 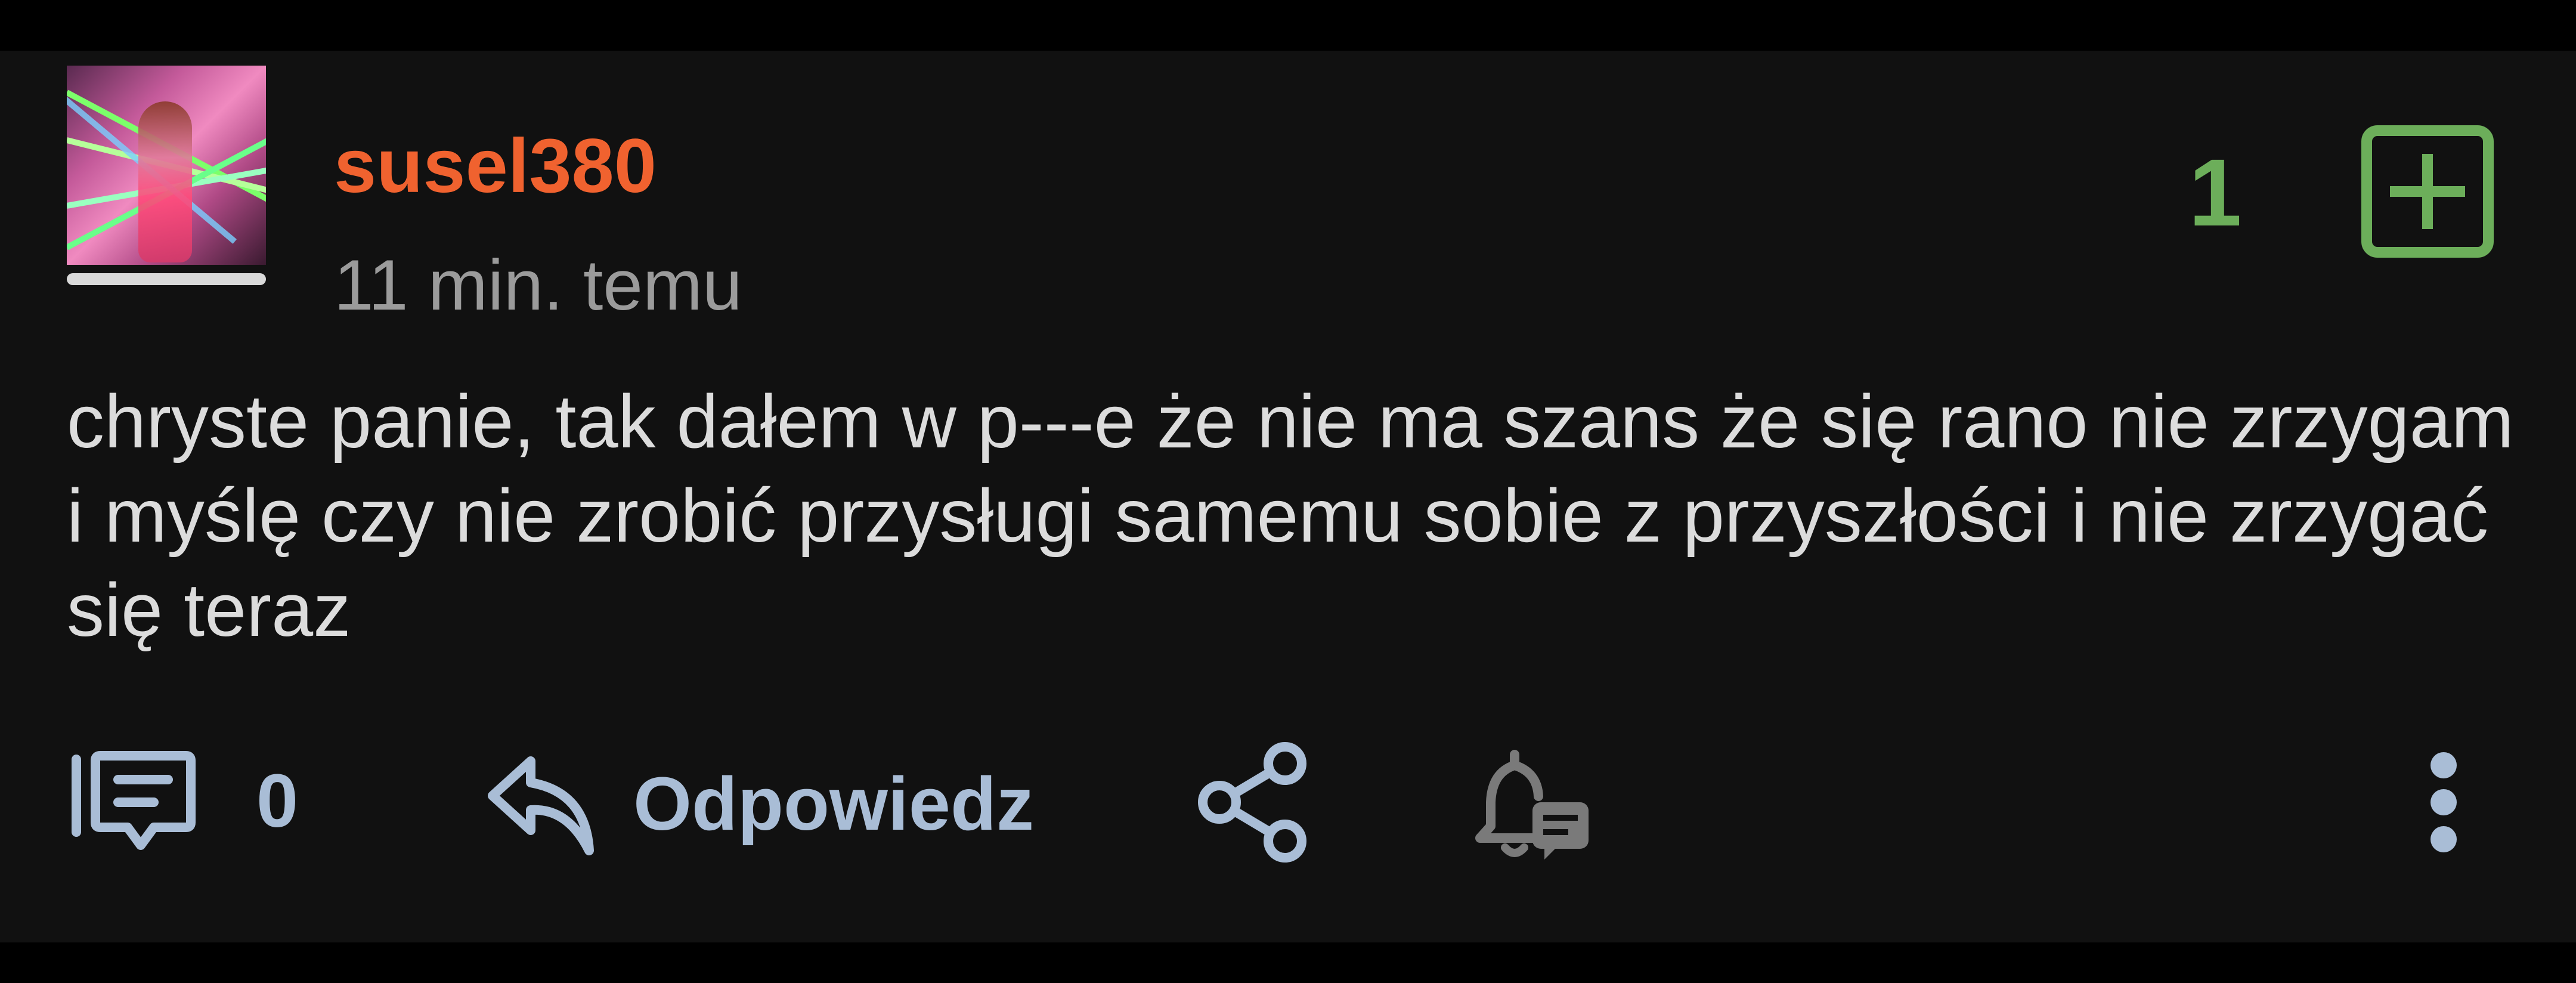 I want to click on avatar-figure, so click(x=165, y=181).